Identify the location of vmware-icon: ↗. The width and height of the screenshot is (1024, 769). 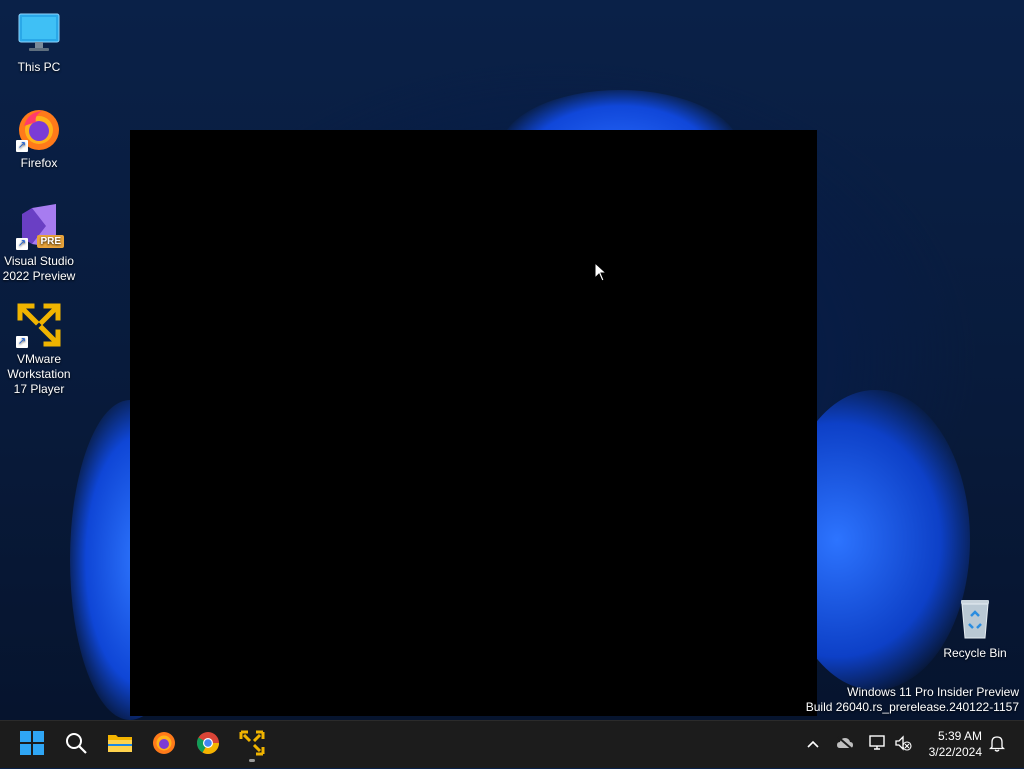
(39, 325).